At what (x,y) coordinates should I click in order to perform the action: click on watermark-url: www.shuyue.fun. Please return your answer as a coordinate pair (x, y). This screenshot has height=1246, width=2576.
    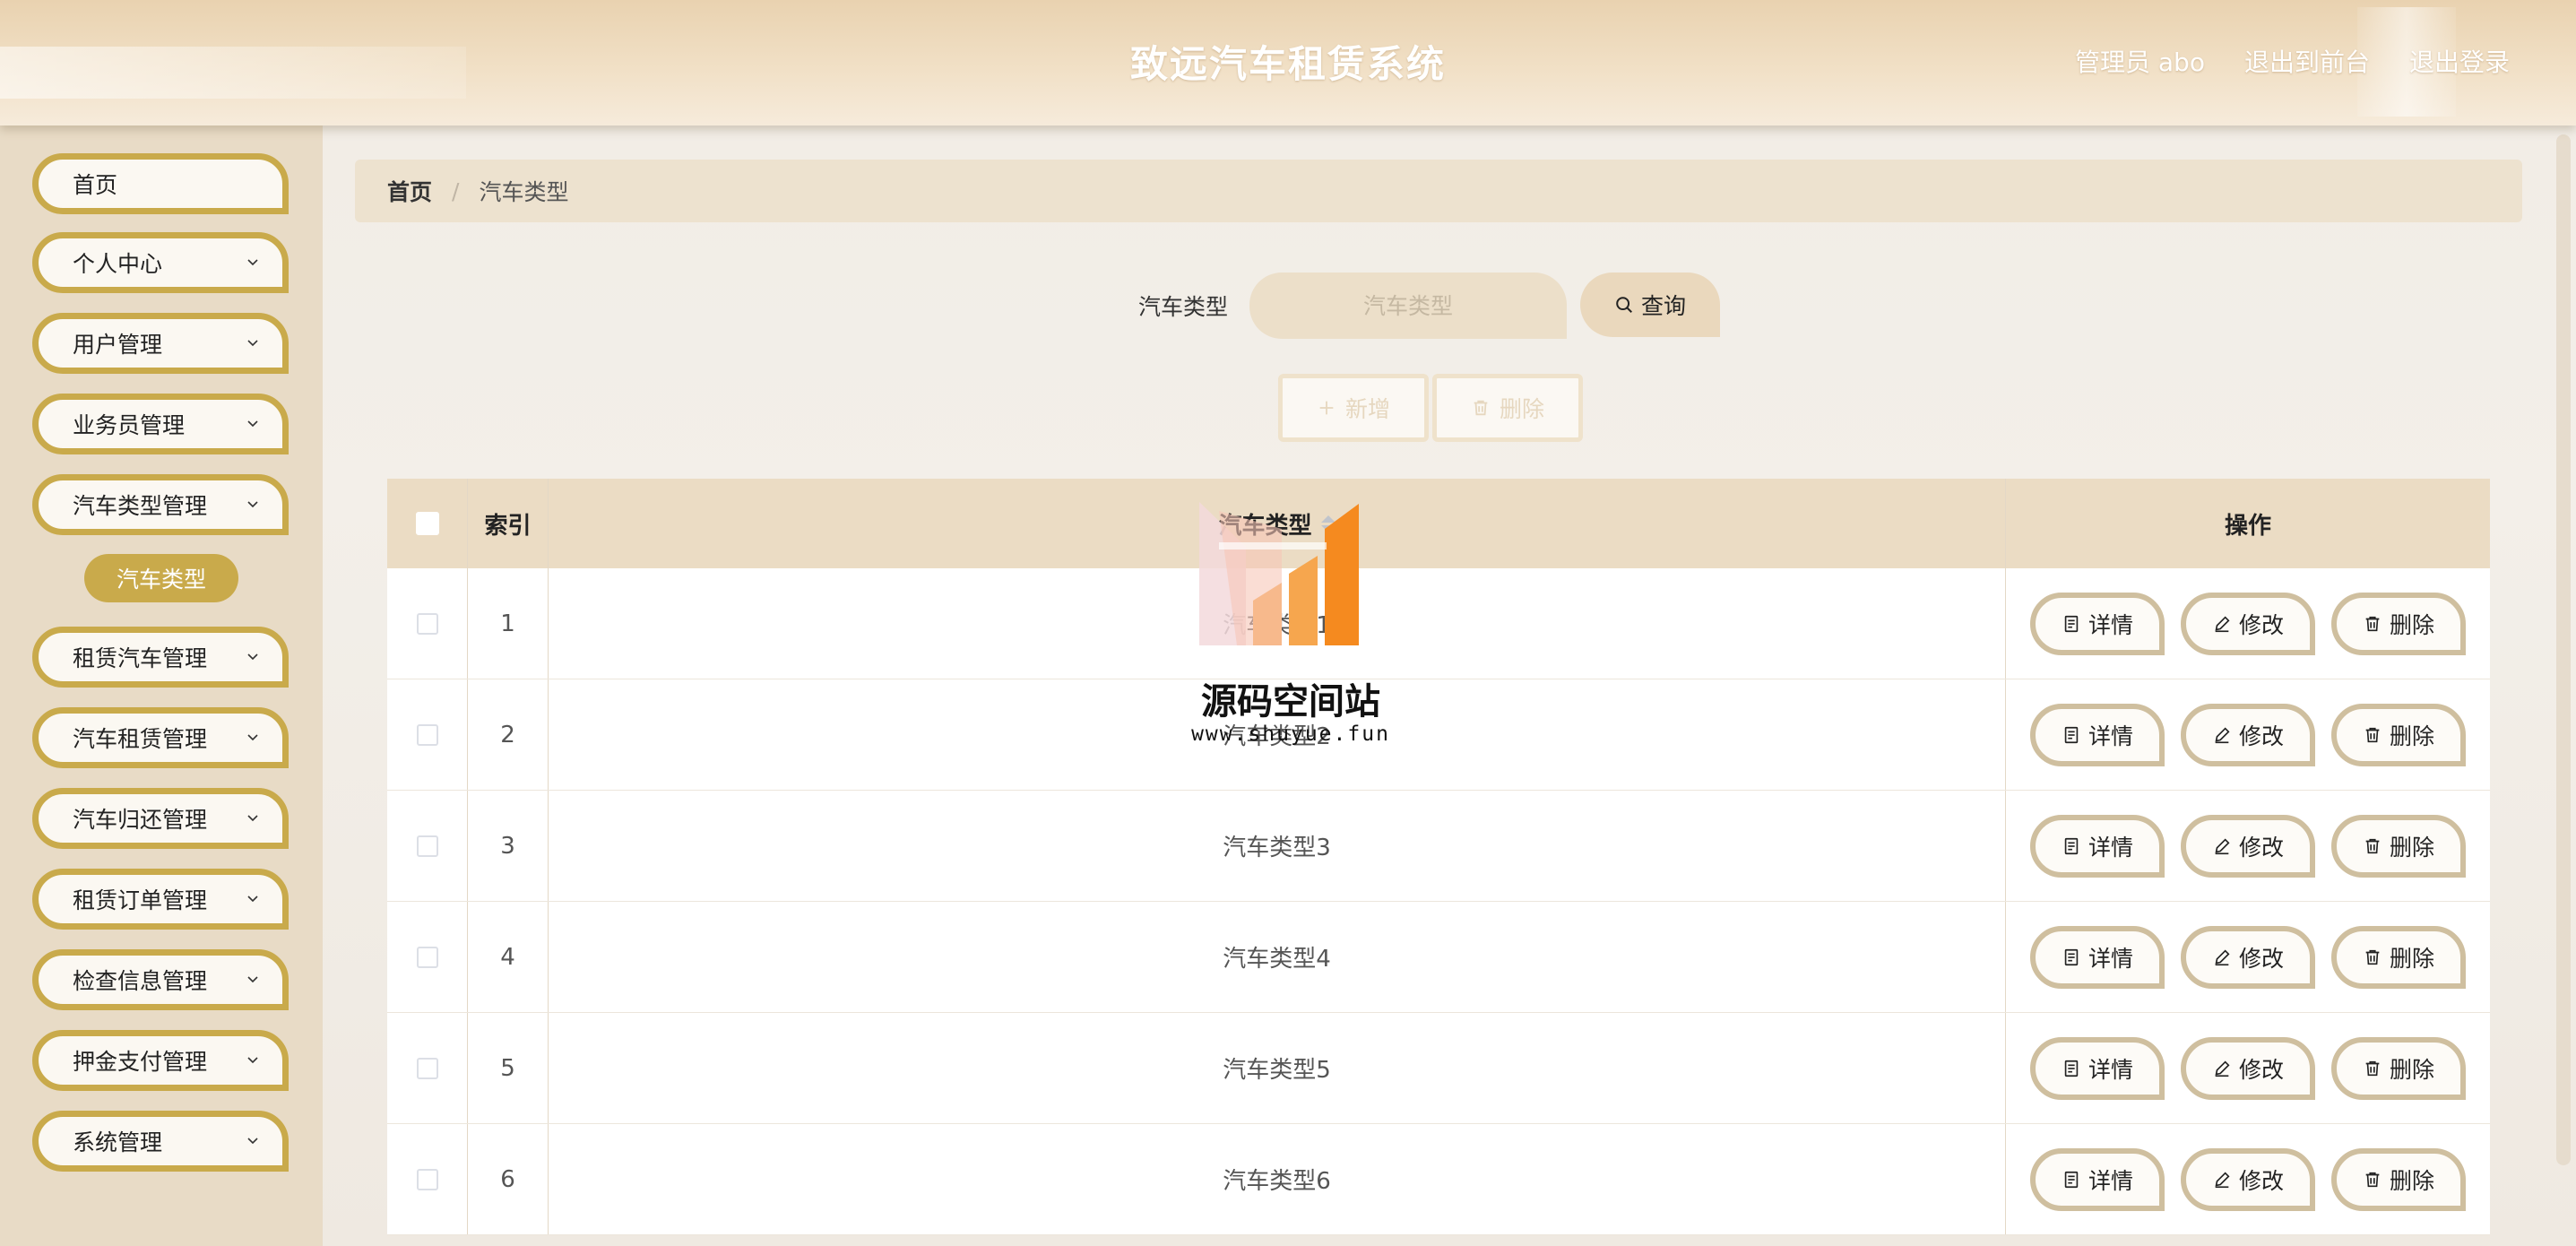
    Looking at the image, I should click on (1290, 734).